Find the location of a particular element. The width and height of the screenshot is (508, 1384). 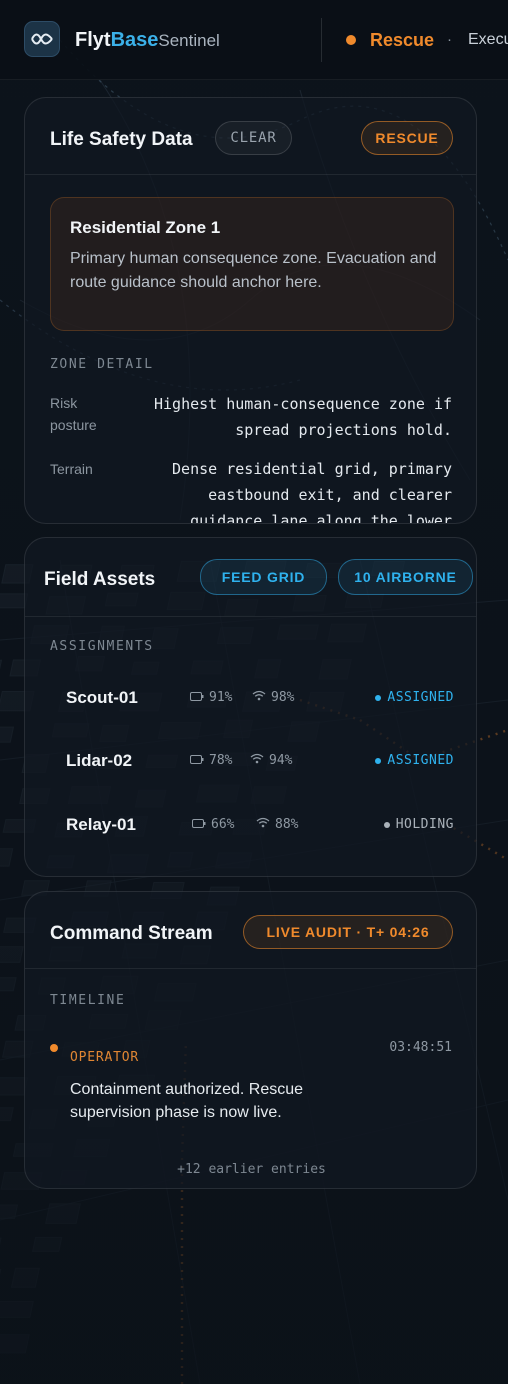

timeline-actor: OPERATOR is located at coordinates (105, 1057).